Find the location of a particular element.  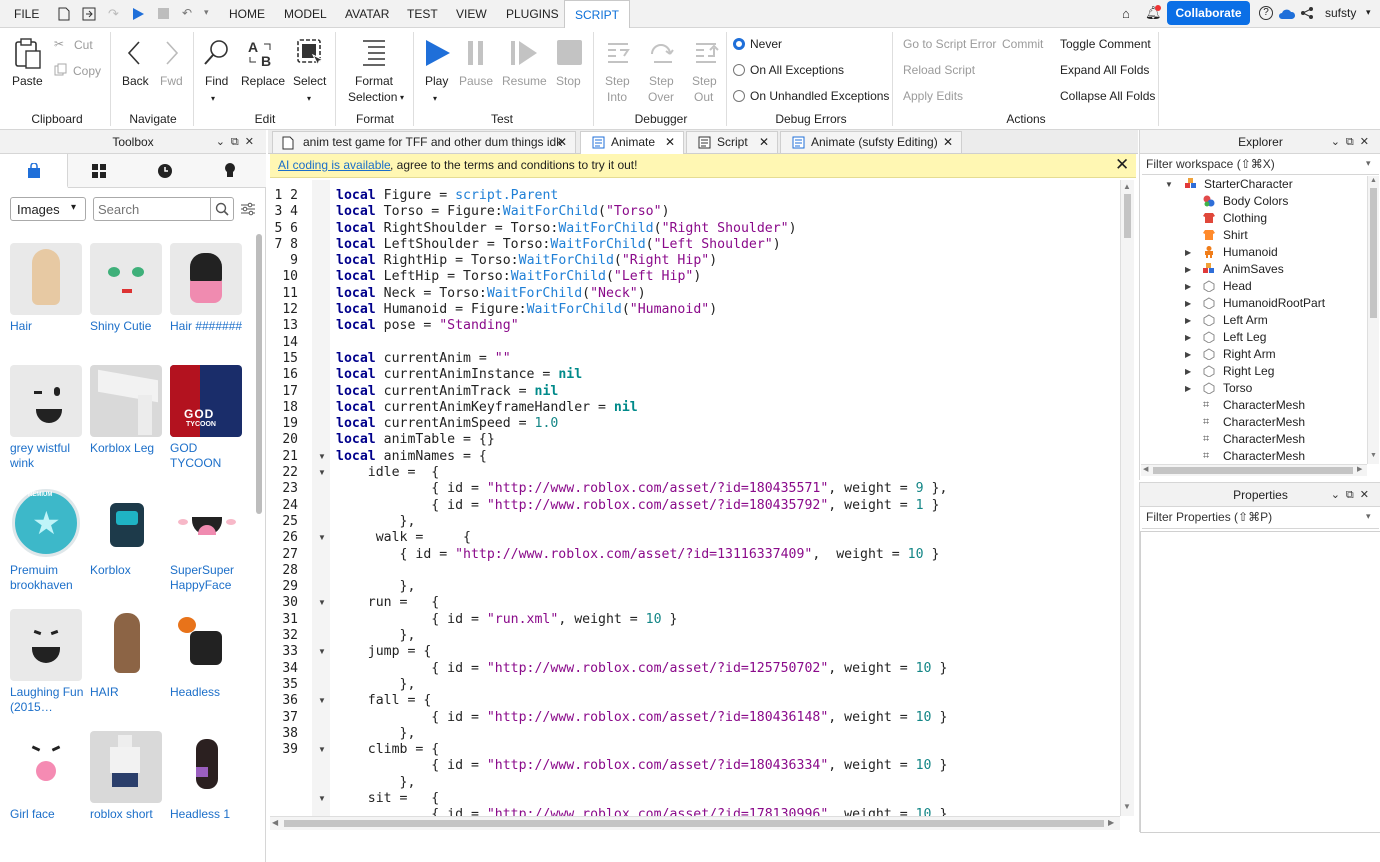

find-dropdown-icon: ▾ is located at coordinates (213, 98).